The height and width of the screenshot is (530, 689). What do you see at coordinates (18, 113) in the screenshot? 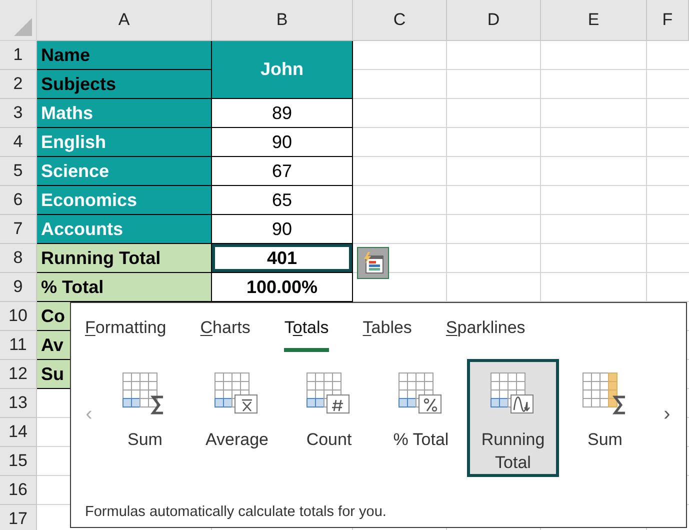
I see `row-header: 3` at bounding box center [18, 113].